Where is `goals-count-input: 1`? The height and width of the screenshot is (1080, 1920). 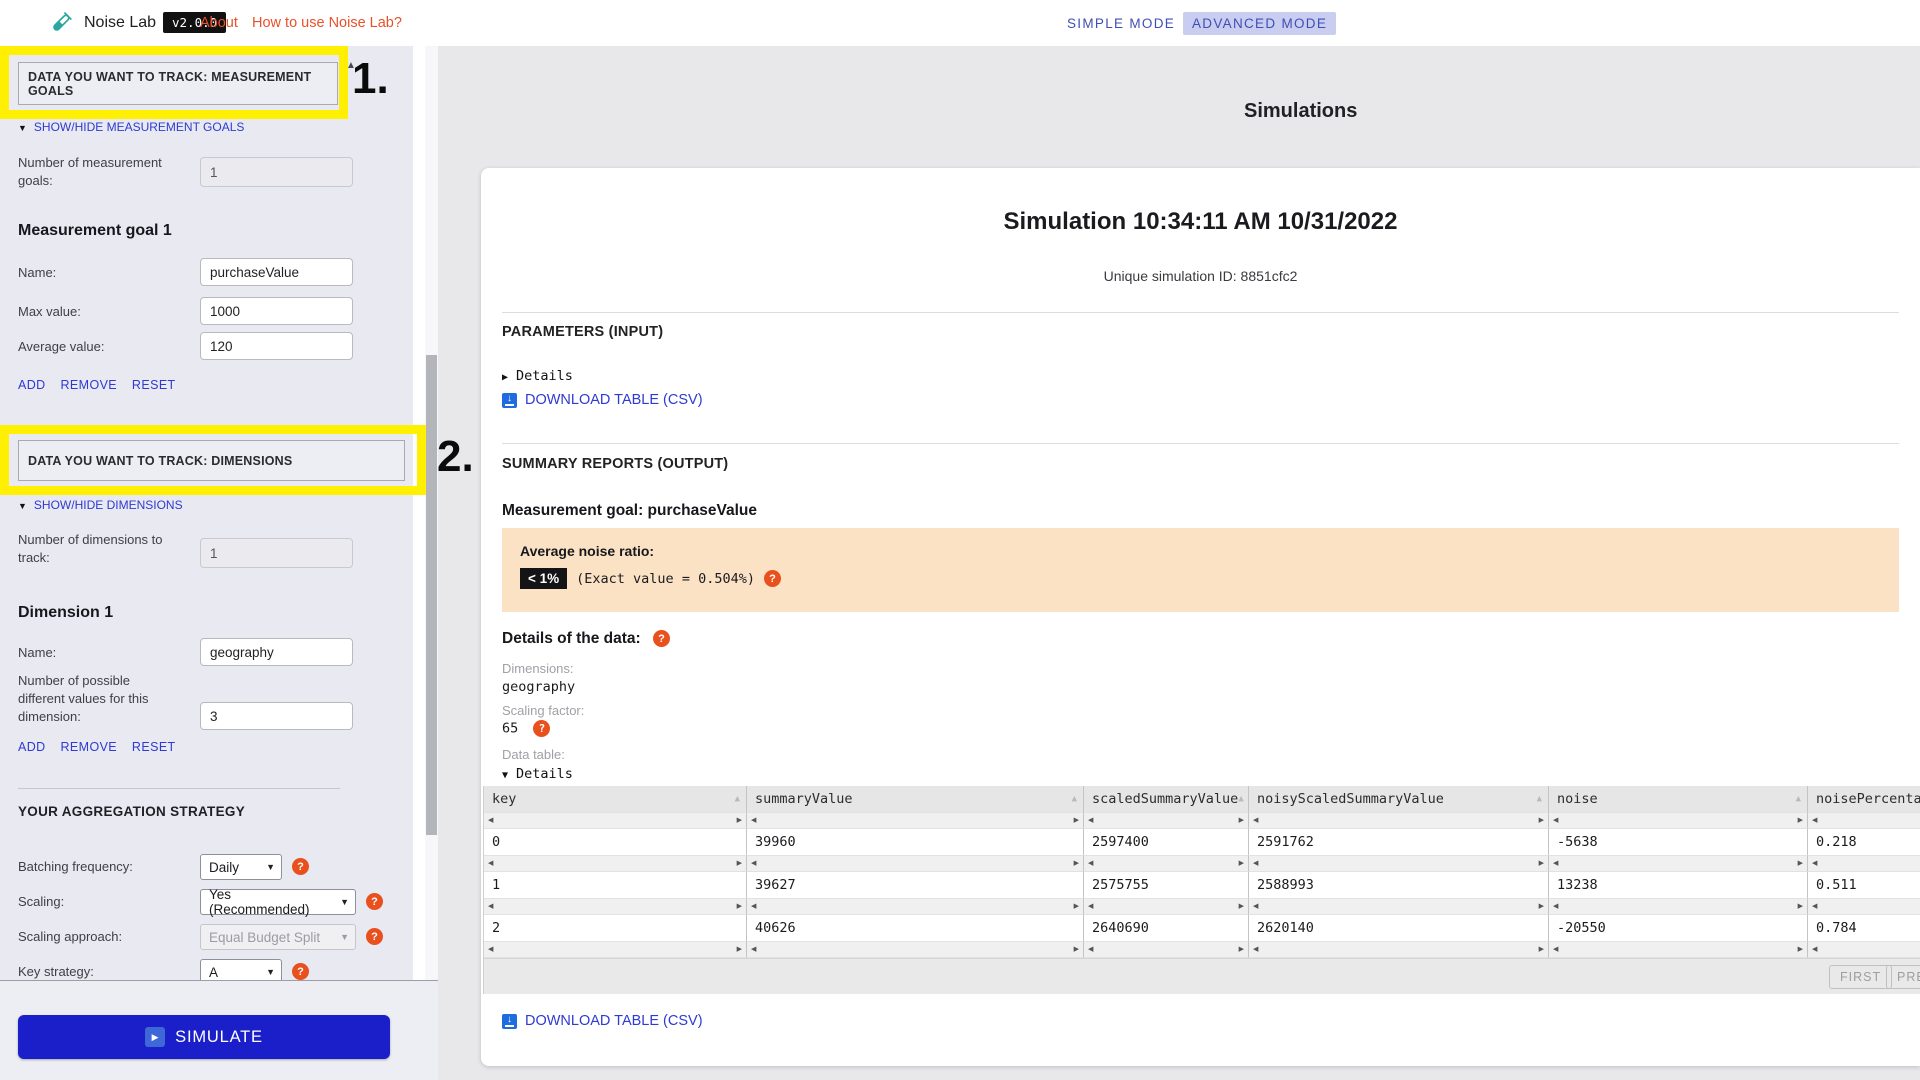 goals-count-input: 1 is located at coordinates (276, 172).